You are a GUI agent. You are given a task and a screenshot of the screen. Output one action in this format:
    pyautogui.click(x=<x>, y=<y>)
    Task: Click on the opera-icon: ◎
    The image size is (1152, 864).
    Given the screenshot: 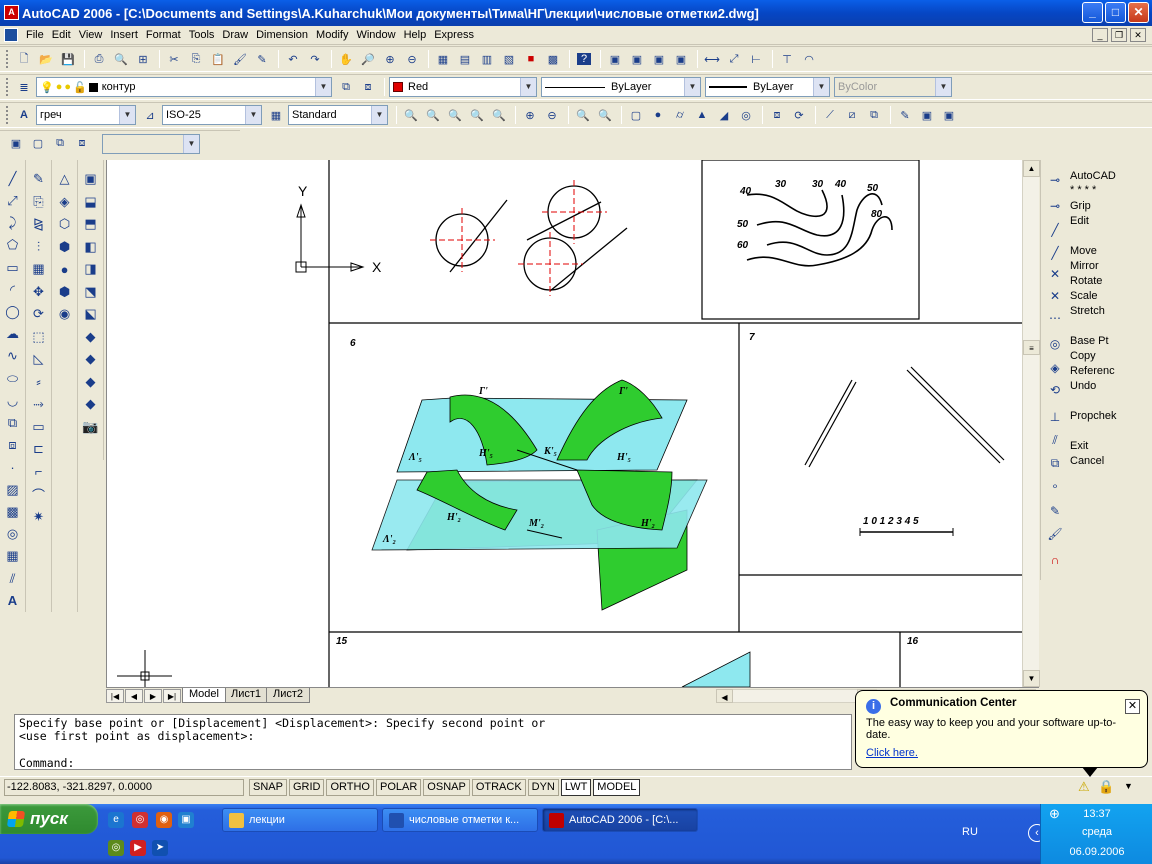 What is the action you would take?
    pyautogui.click(x=140, y=820)
    